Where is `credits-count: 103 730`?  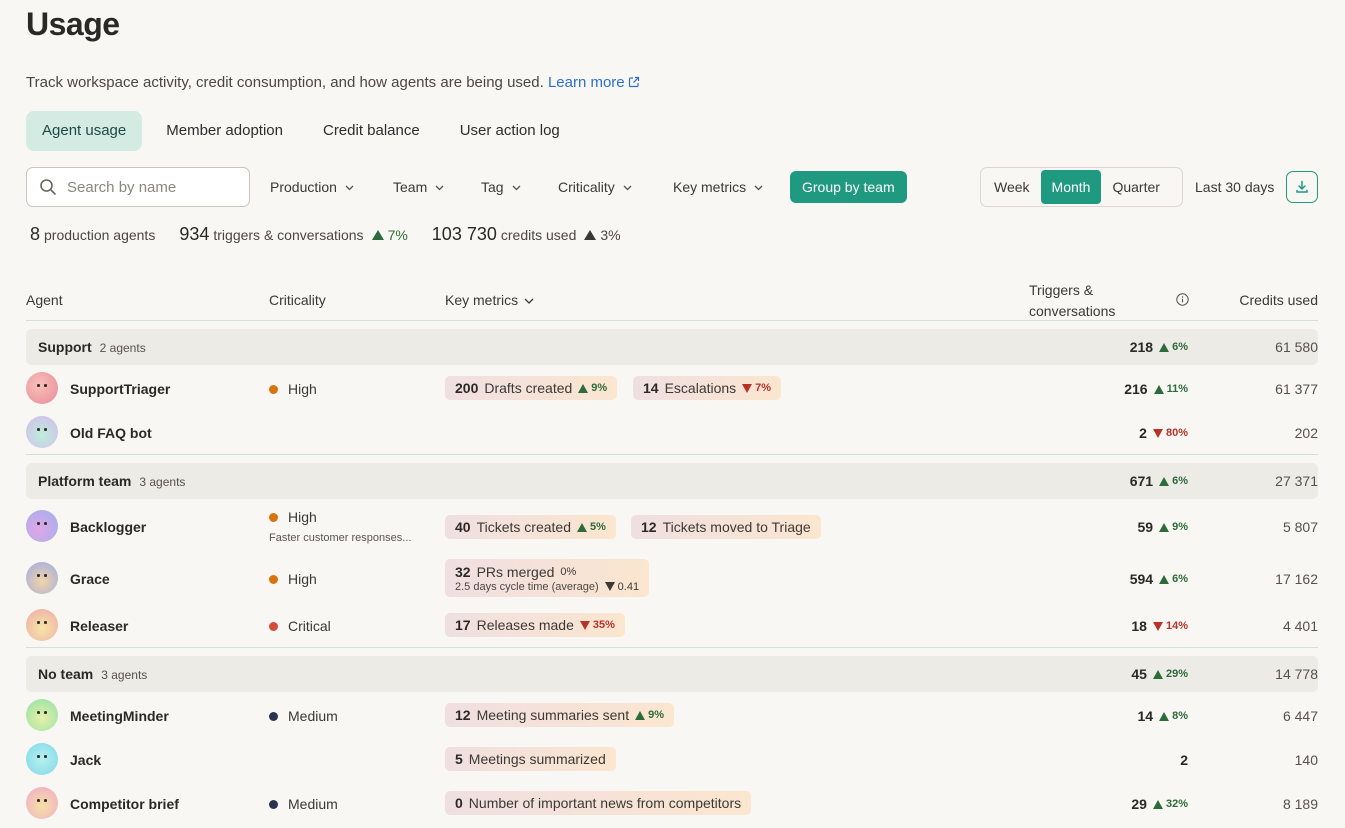
credits-count: 103 730 is located at coordinates (464, 234).